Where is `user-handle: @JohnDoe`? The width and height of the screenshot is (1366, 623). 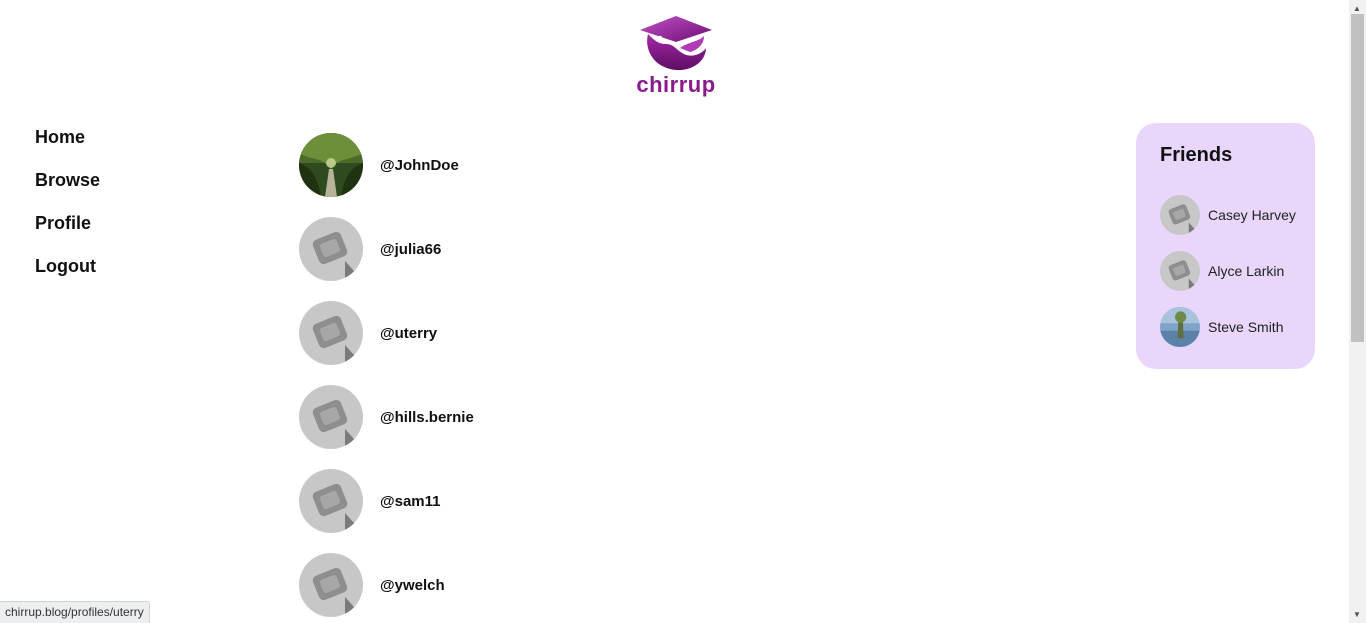 user-handle: @JohnDoe is located at coordinates (419, 165).